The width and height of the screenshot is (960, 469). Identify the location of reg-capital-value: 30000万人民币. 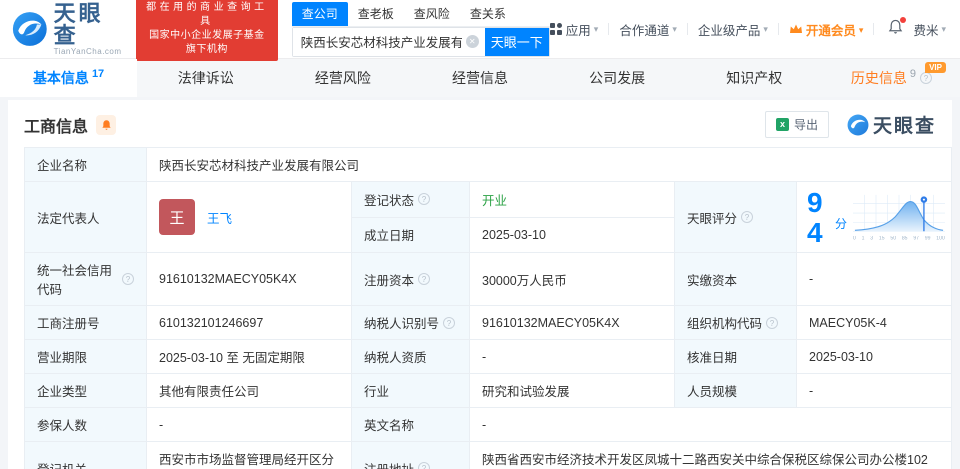
(572, 279).